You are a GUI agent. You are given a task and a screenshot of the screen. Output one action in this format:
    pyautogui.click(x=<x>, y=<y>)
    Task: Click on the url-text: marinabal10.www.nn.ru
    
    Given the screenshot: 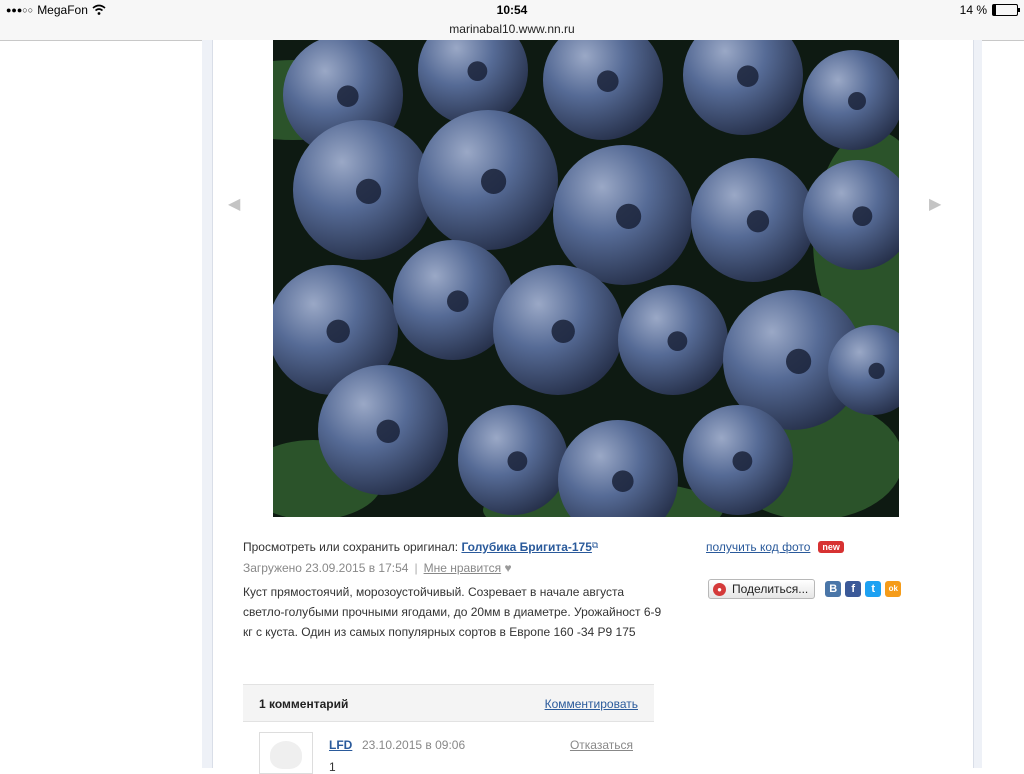 What is the action you would take?
    pyautogui.click(x=512, y=29)
    